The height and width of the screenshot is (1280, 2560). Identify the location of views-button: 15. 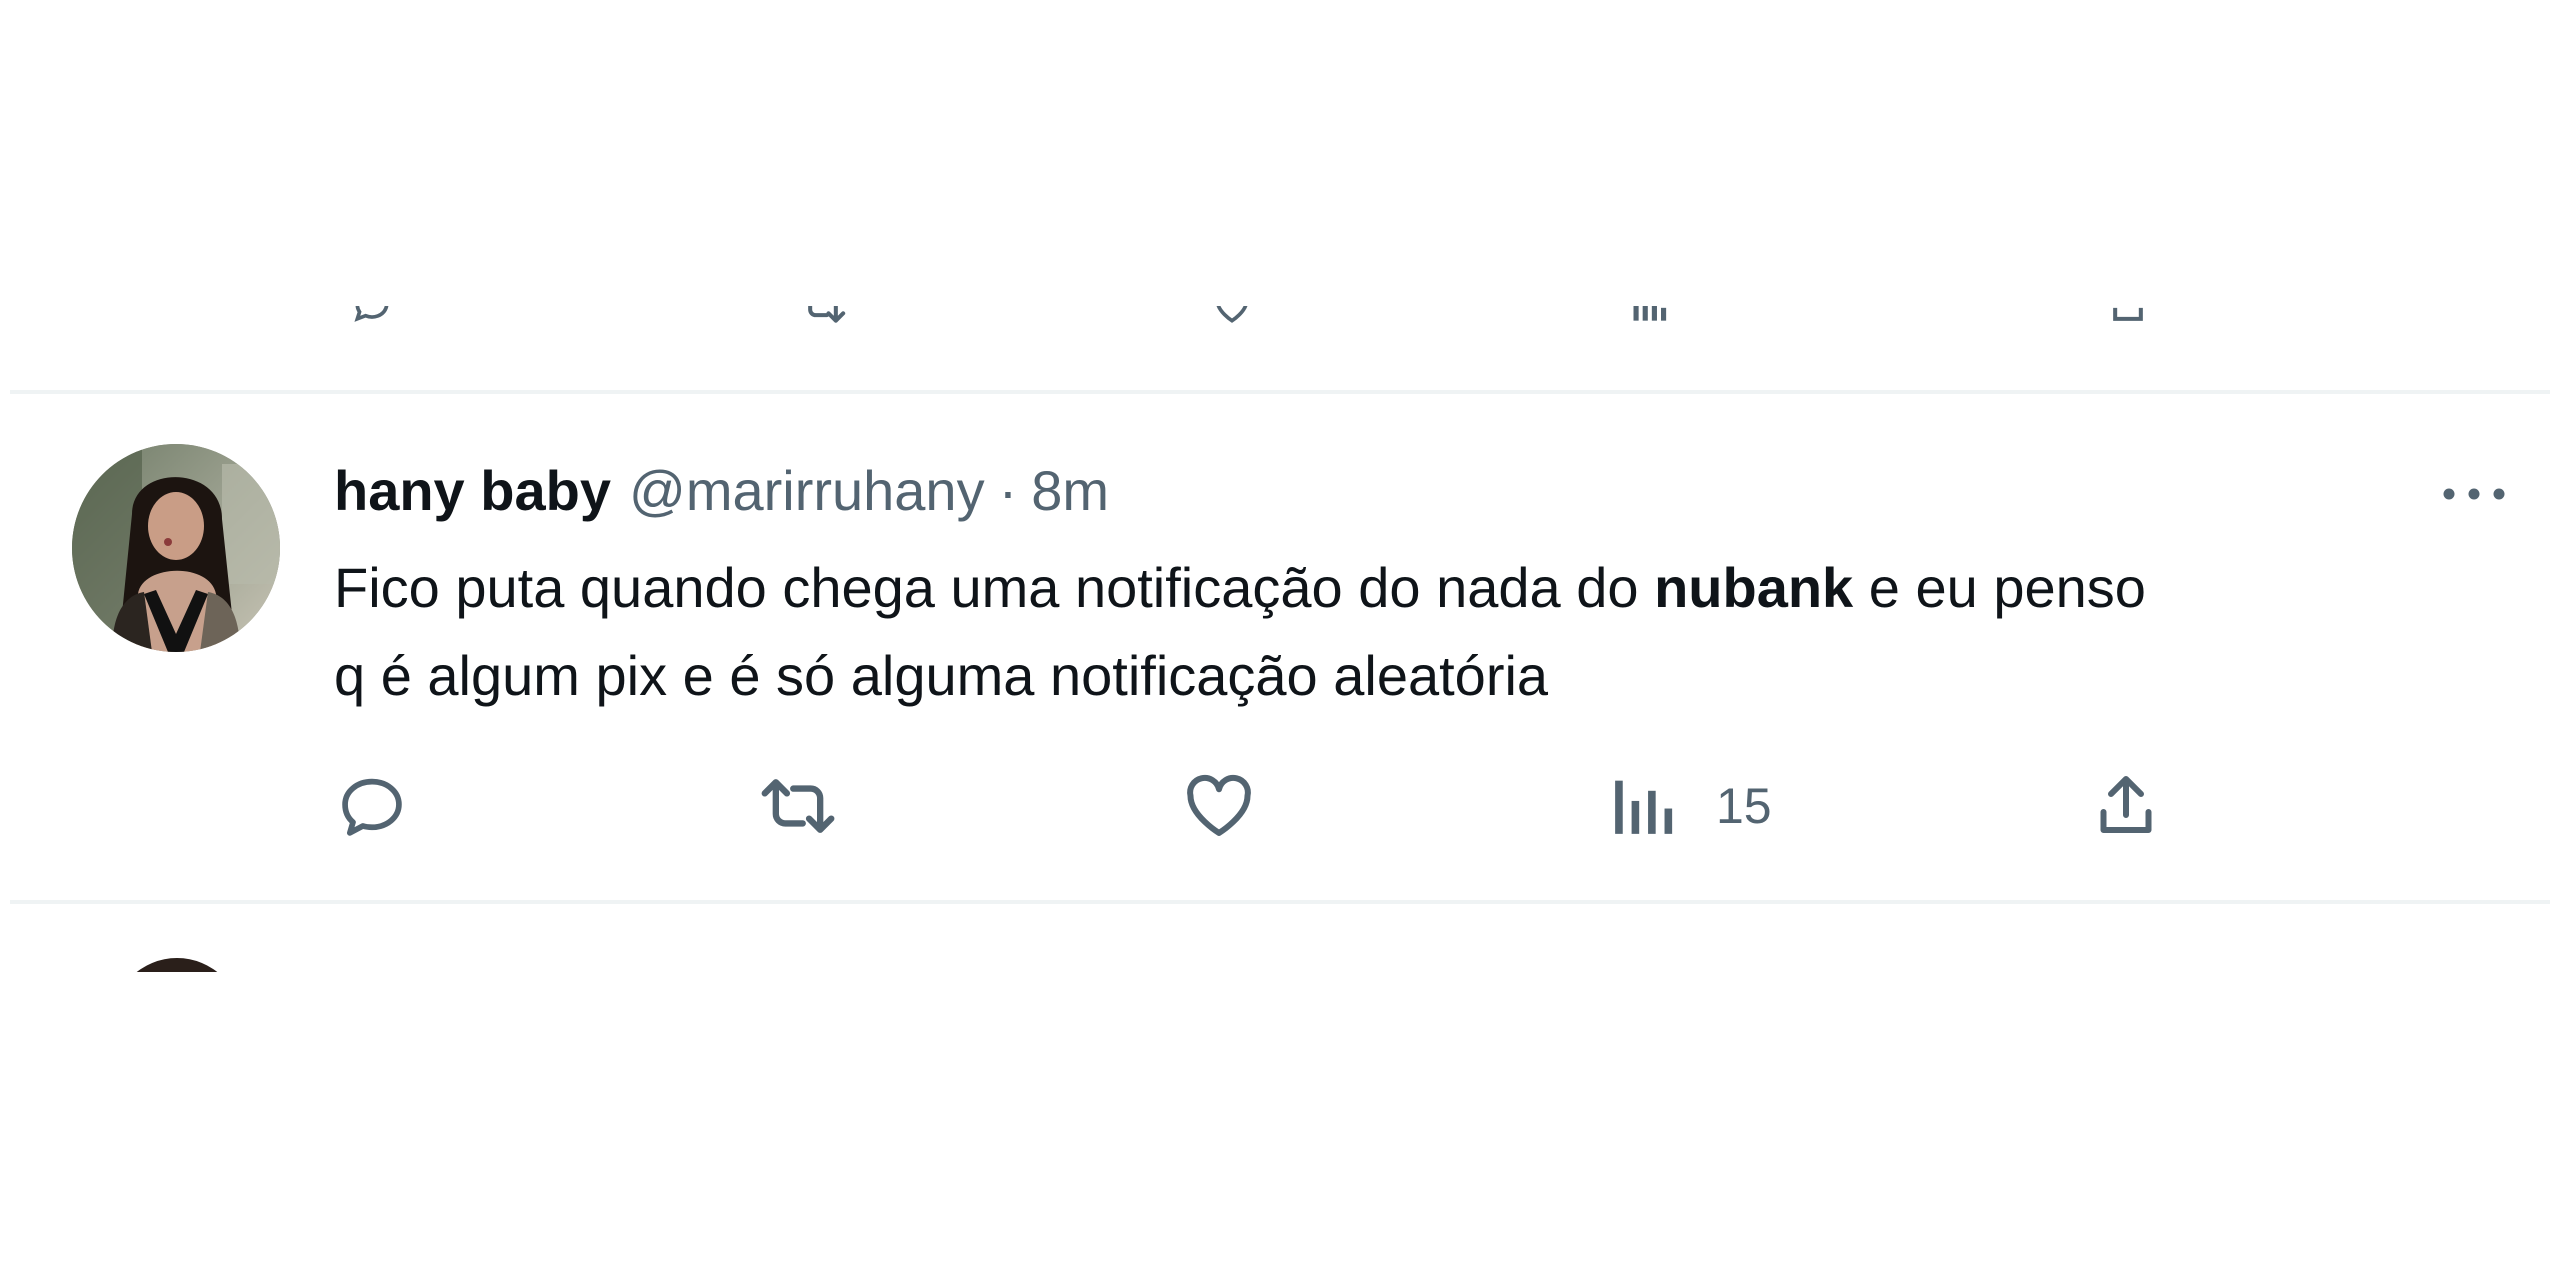
(1692, 806).